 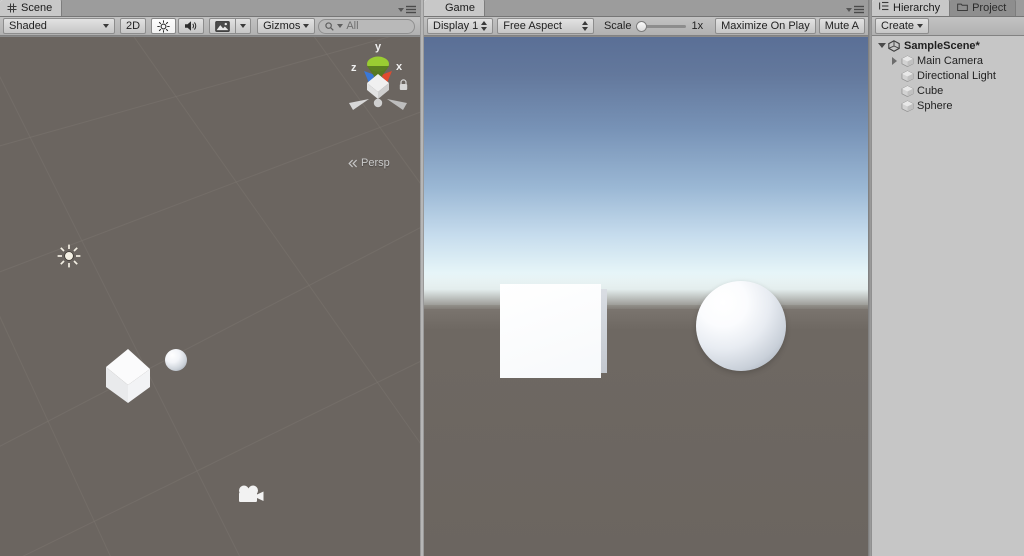 I want to click on lighting-toggle-button, so click(x=164, y=26).